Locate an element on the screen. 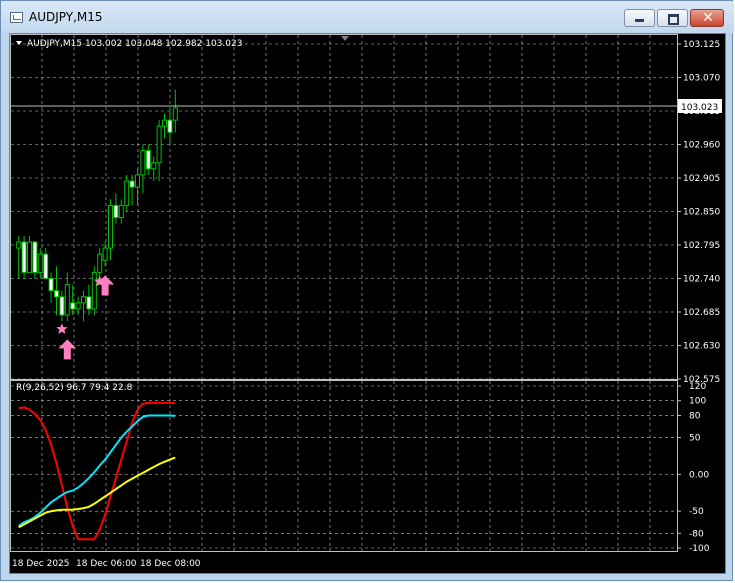  close-button: ✕ is located at coordinates (707, 18).